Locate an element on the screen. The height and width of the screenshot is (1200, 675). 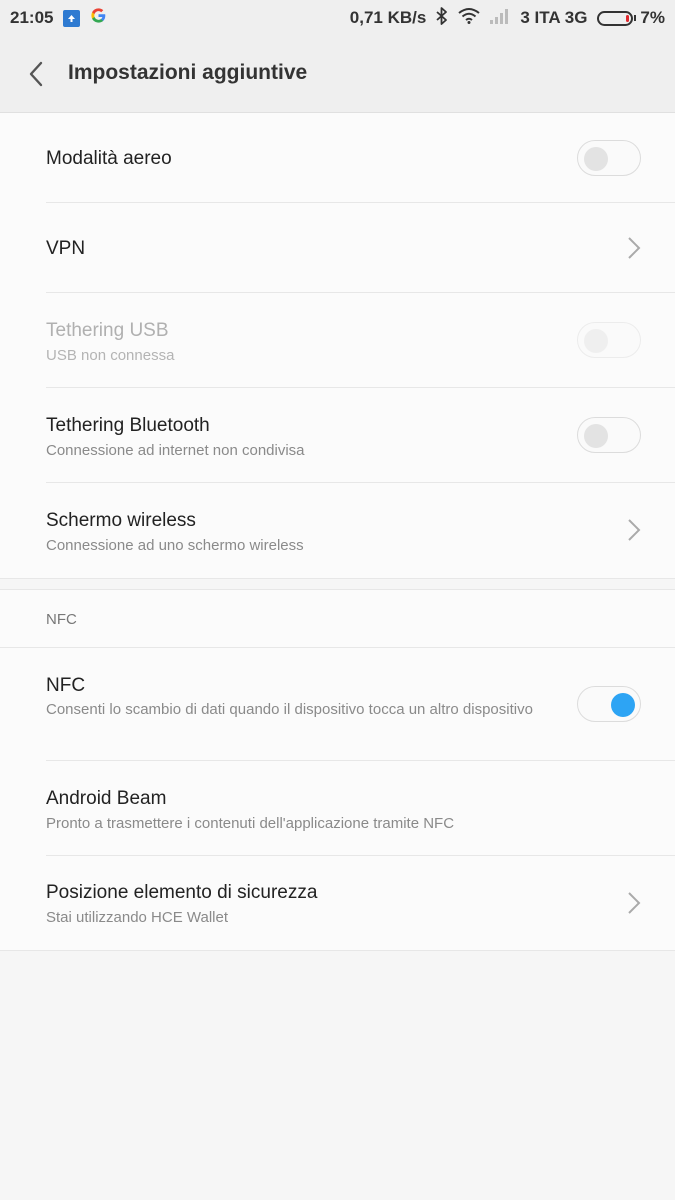
signal-icon is located at coordinates (500, 18).